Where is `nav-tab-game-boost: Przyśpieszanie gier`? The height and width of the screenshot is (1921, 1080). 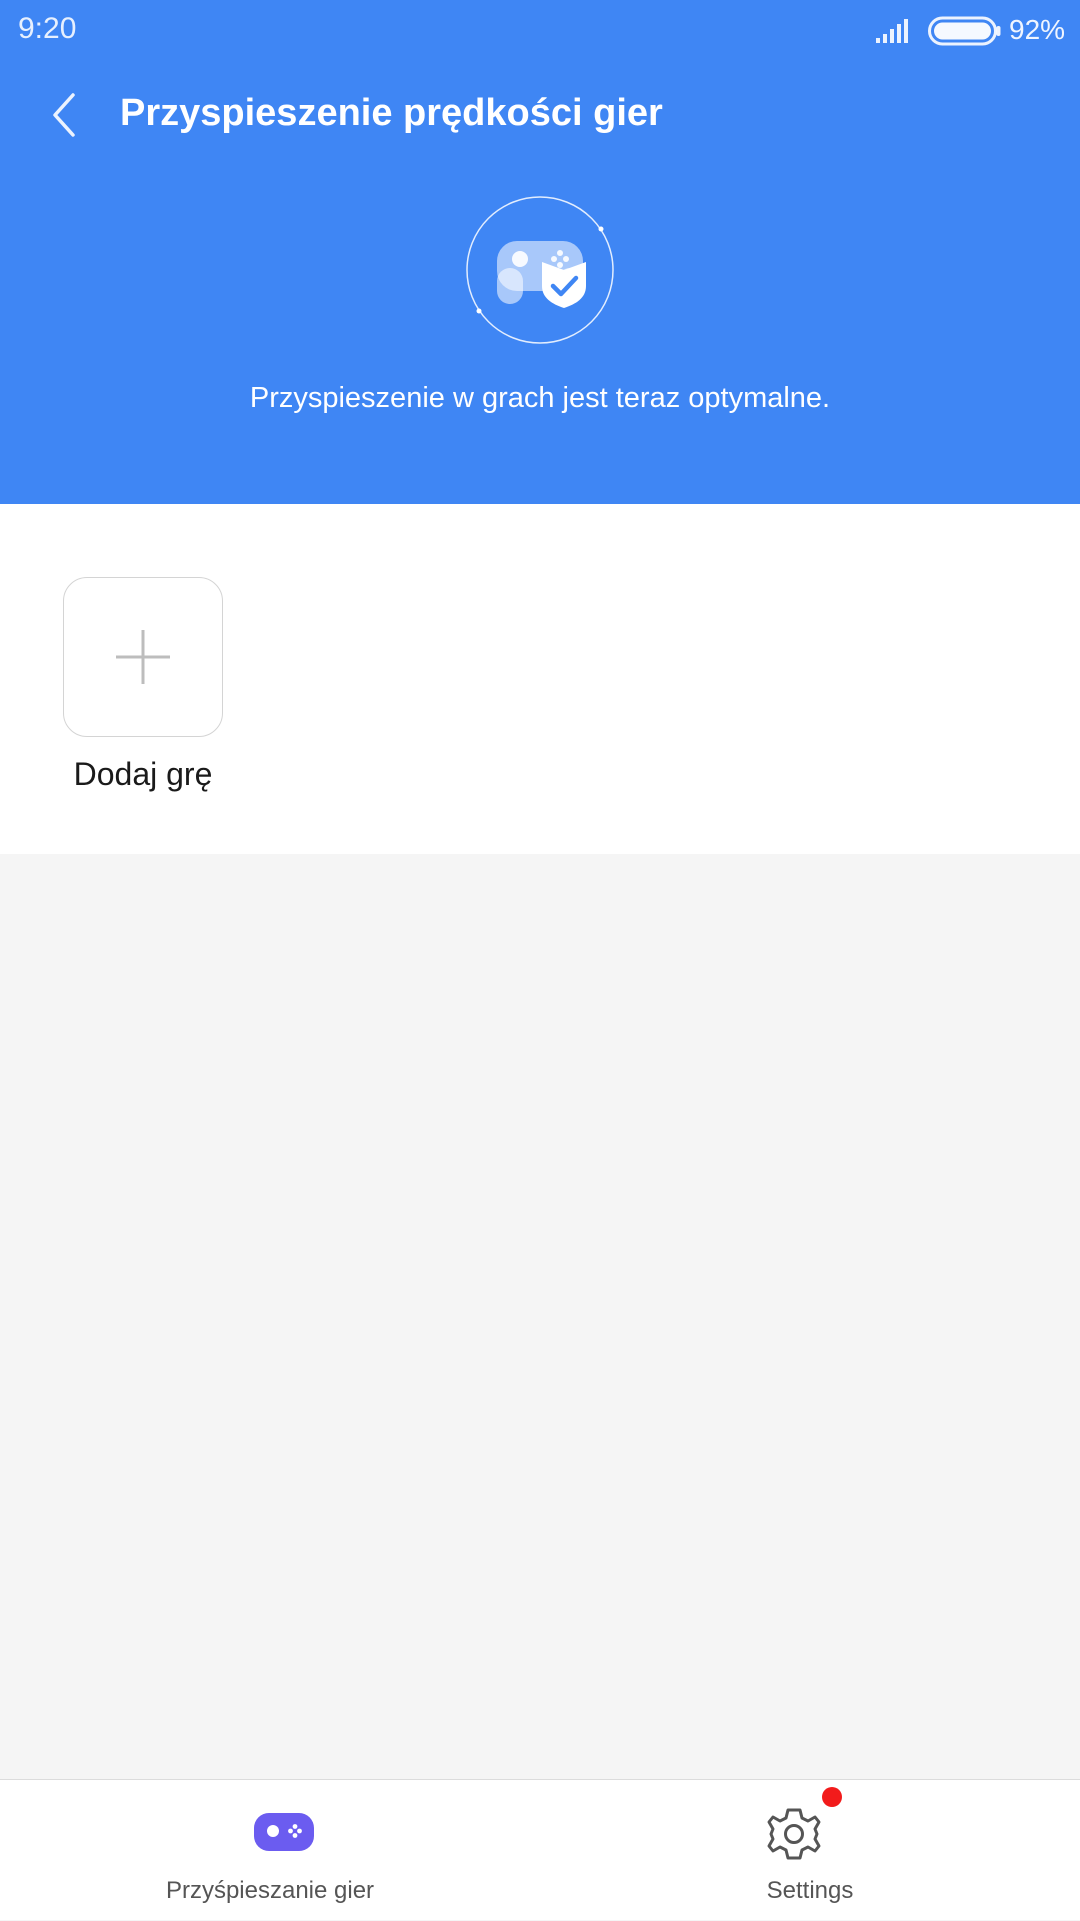
nav-tab-game-boost: Przyśpieszanie gier is located at coordinates (270, 1850).